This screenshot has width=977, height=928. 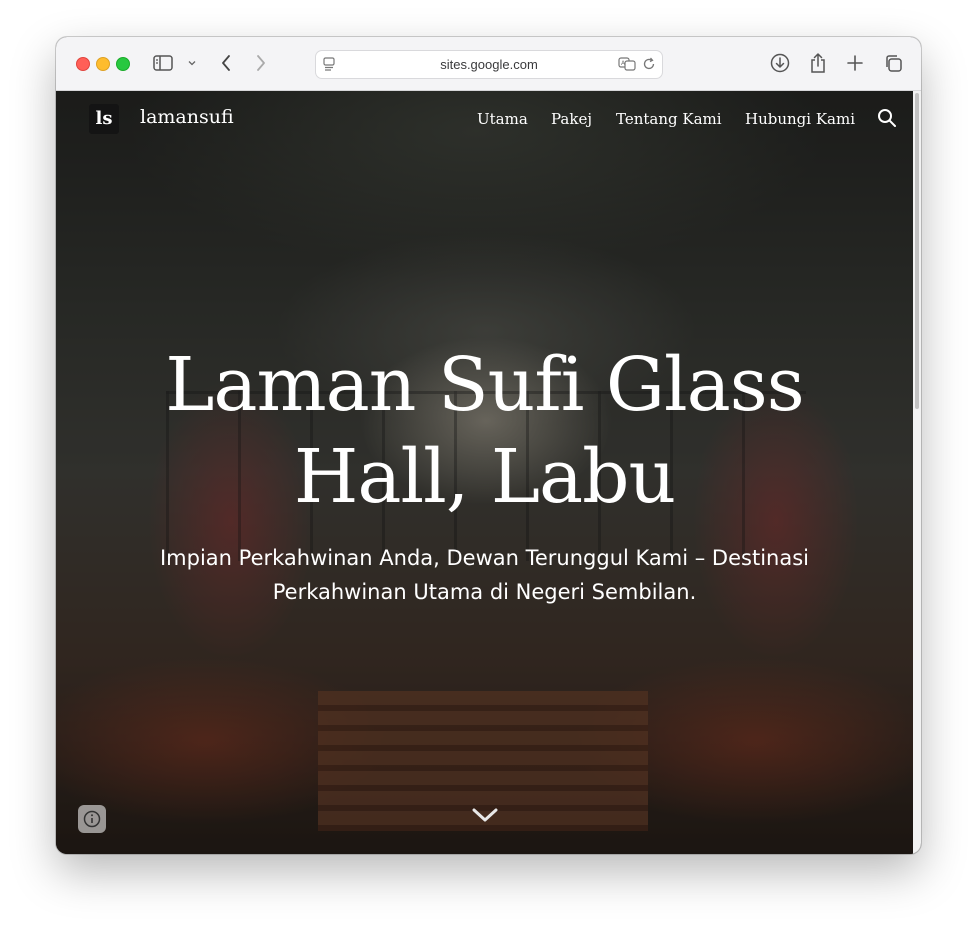 I want to click on browser-toolbar: sites.google.com A, so click(x=488, y=64).